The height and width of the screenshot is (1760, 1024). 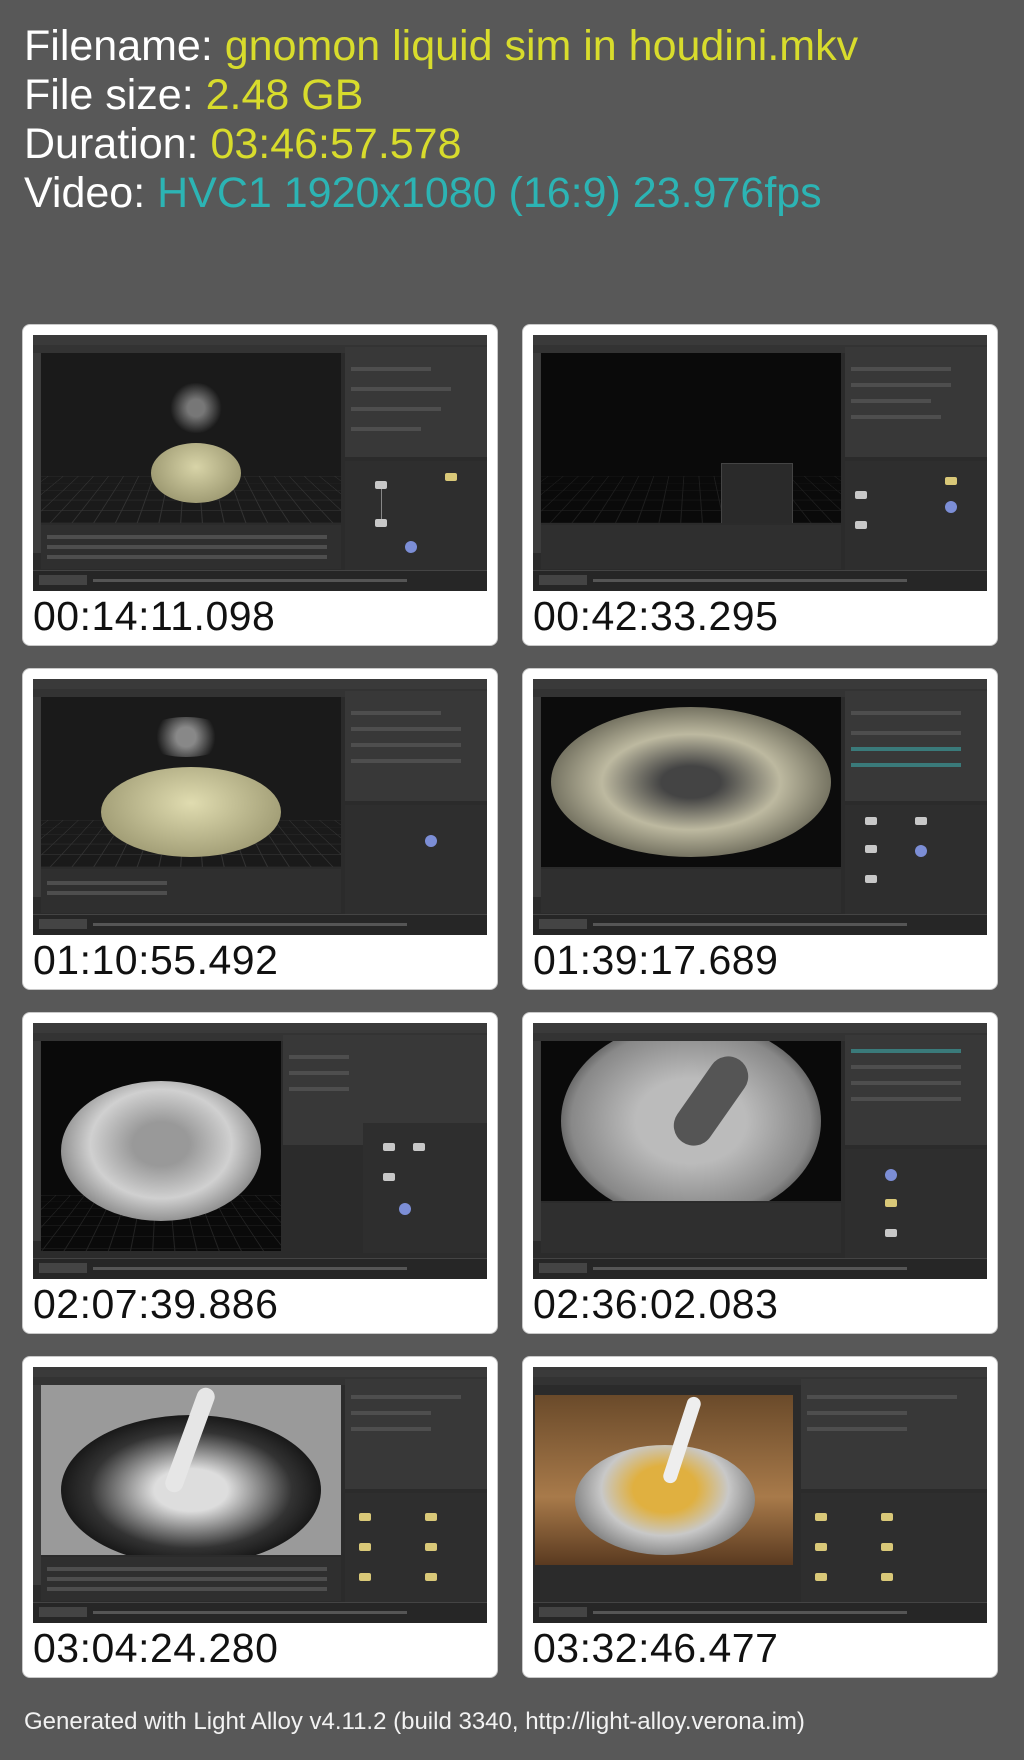 What do you see at coordinates (656, 1648) in the screenshot?
I see `thumbnail-timestamp: 03:32:46.477` at bounding box center [656, 1648].